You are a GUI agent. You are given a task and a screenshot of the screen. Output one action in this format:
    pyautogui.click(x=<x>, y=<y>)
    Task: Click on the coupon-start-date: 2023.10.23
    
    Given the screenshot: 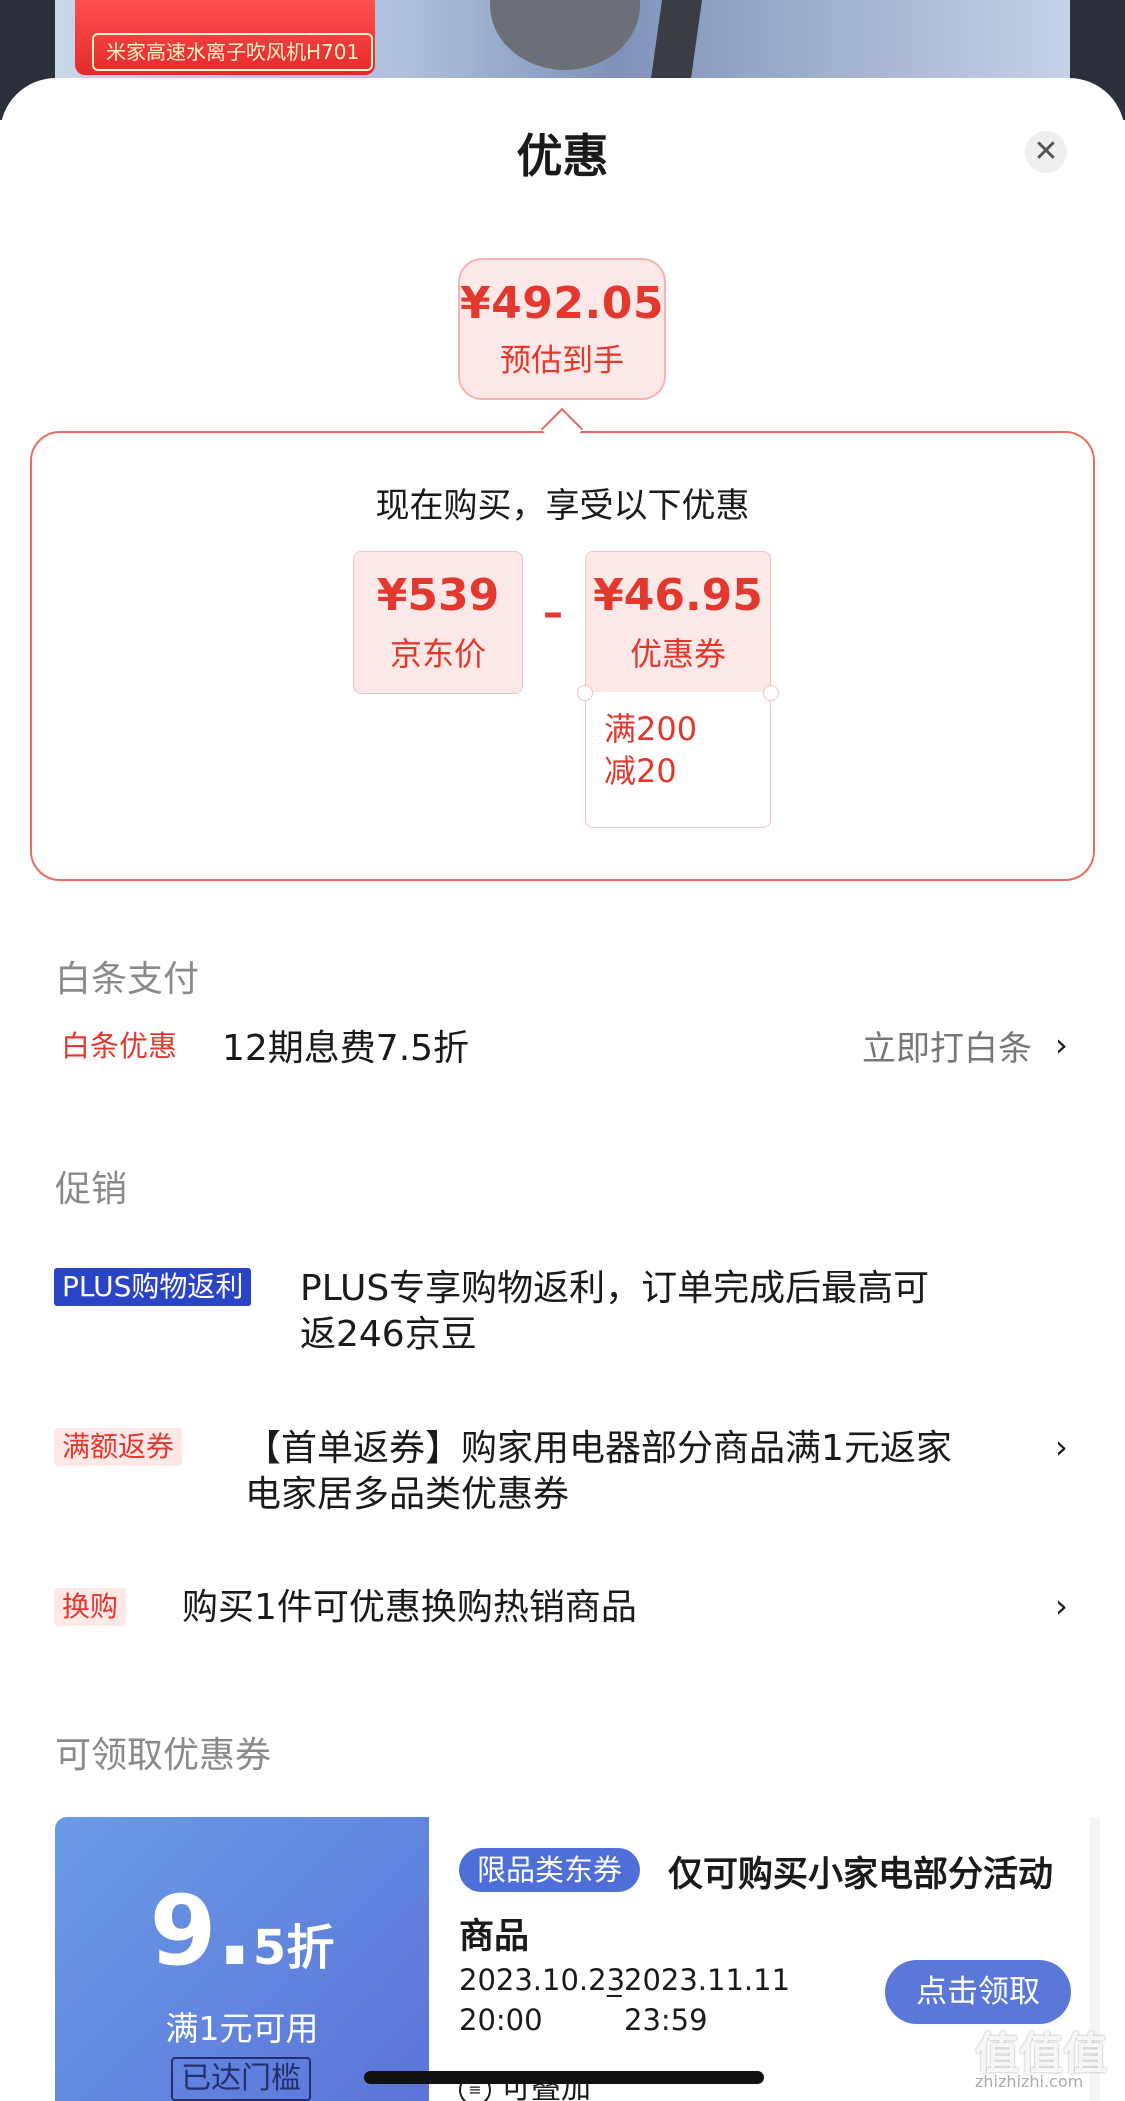 What is the action you would take?
    pyautogui.click(x=542, y=1980)
    